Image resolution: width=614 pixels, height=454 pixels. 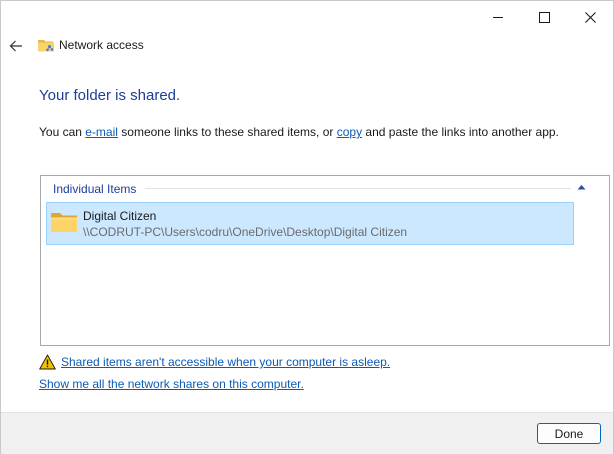 What do you see at coordinates (349, 132) in the screenshot?
I see `copy-link: copy` at bounding box center [349, 132].